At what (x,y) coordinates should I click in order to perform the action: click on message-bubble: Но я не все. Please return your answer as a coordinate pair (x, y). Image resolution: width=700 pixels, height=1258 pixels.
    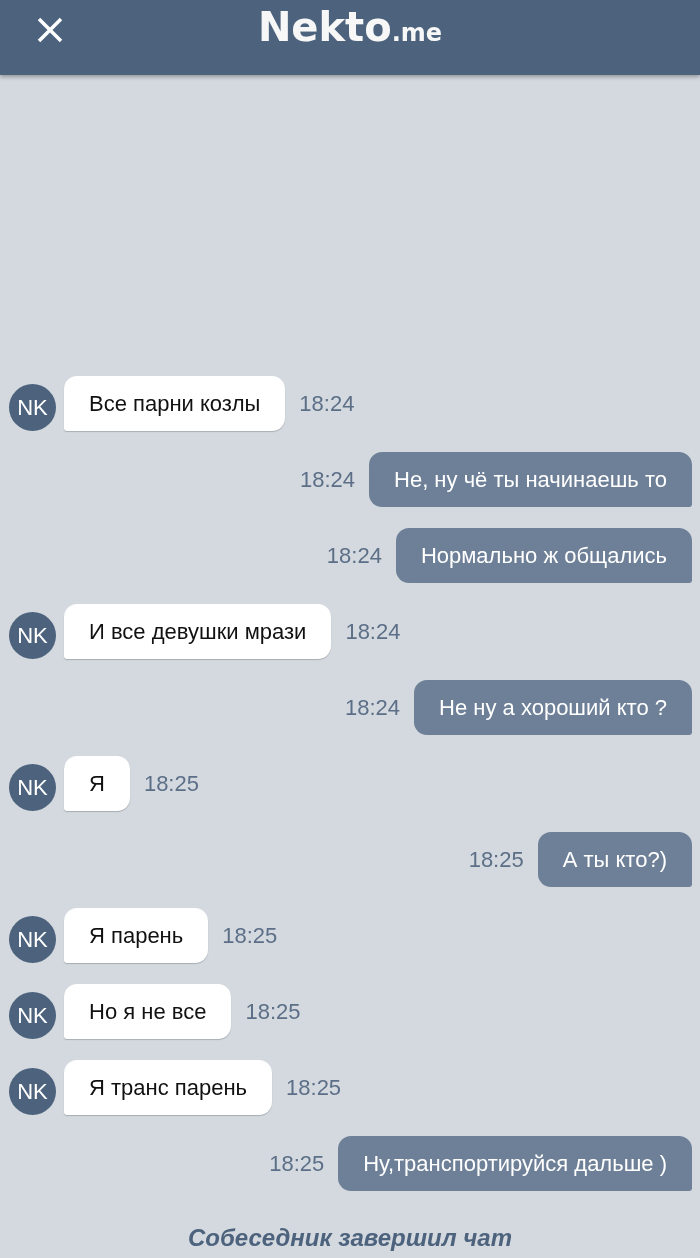
    Looking at the image, I should click on (148, 1011).